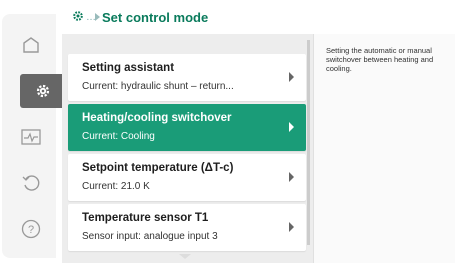 This screenshot has height=263, width=455. I want to click on nav-help: ?, so click(31, 229).